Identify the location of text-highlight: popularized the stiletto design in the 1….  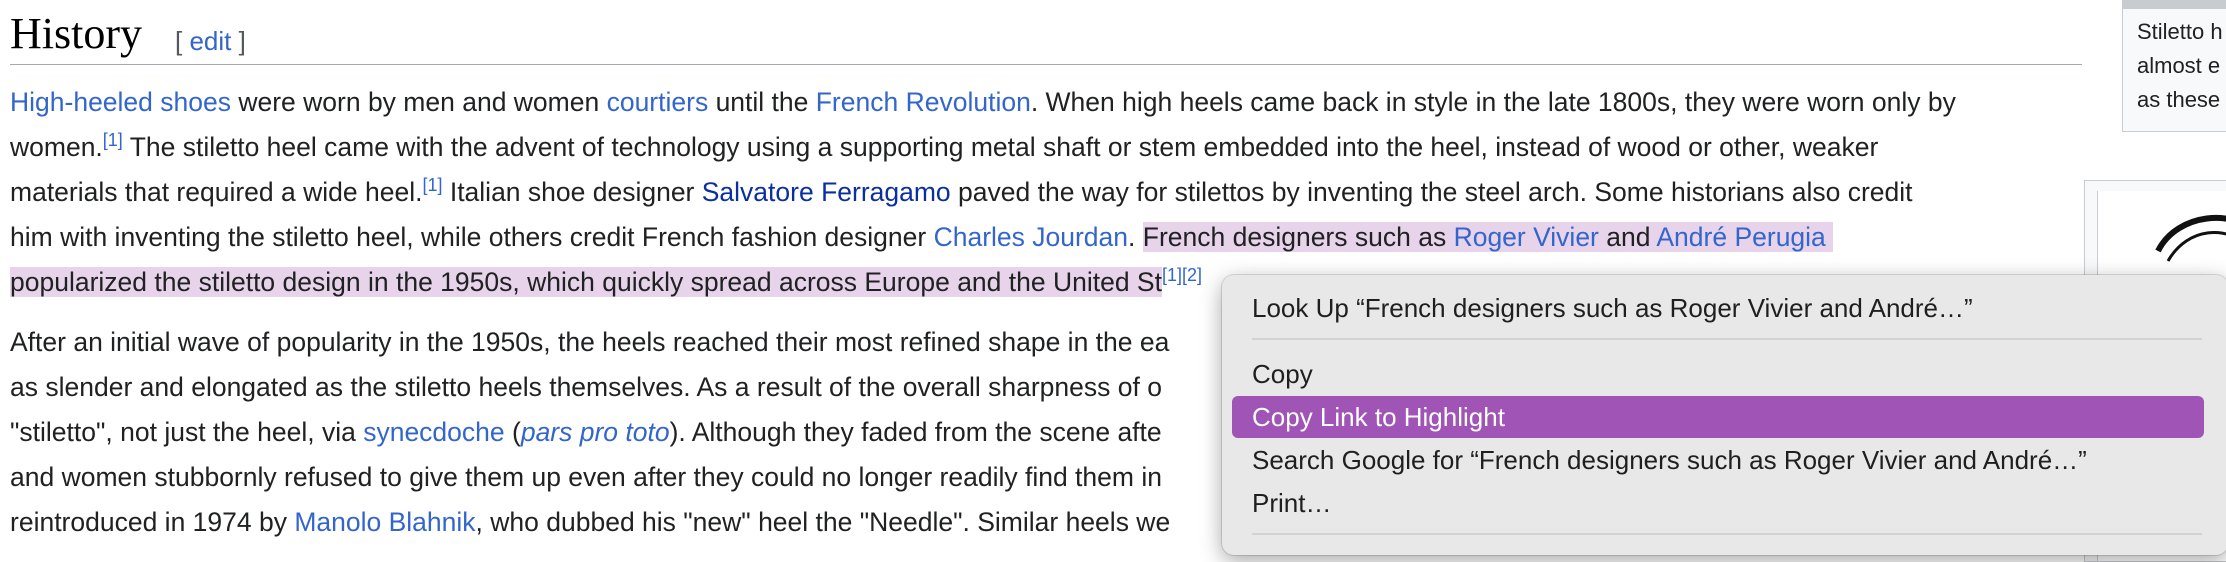
(586, 282).